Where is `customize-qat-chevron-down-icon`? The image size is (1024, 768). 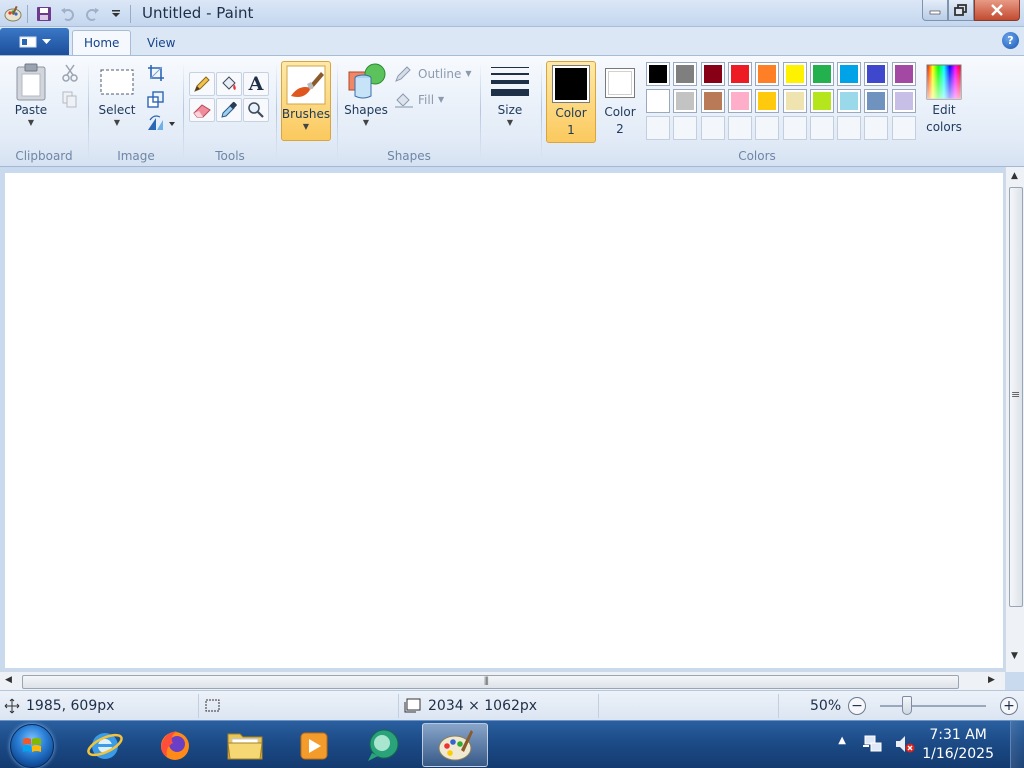
customize-qat-chevron-down-icon is located at coordinates (116, 14).